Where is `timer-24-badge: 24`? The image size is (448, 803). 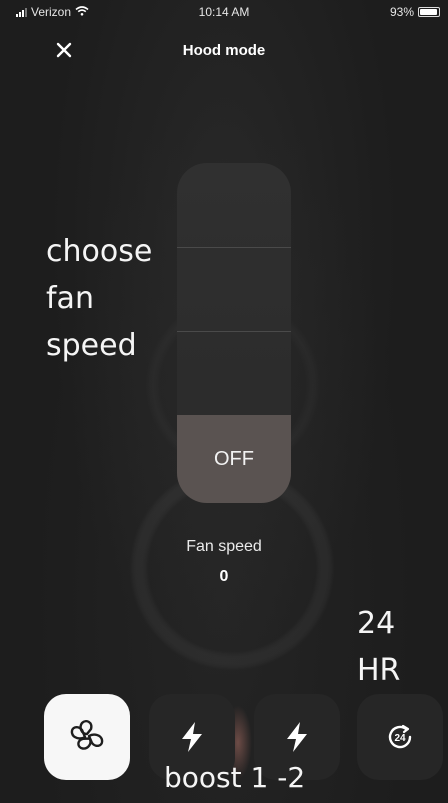 timer-24-badge: 24 is located at coordinates (400, 738).